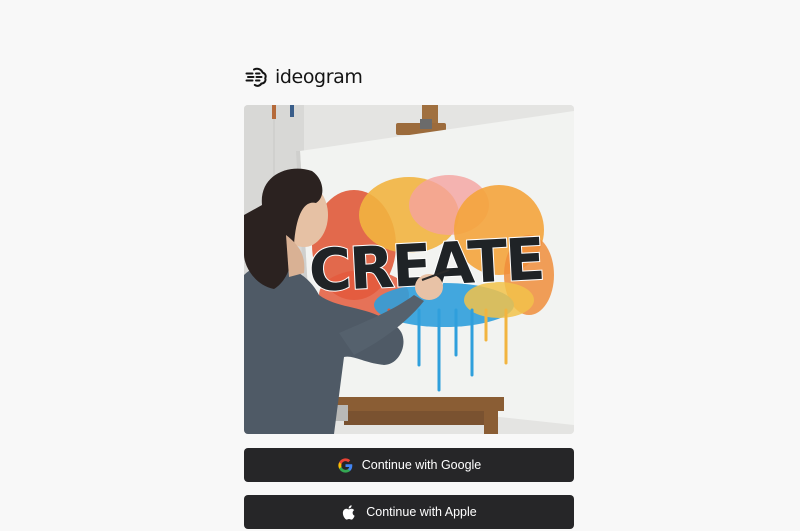  I want to click on brand-name: ideogram, so click(319, 77).